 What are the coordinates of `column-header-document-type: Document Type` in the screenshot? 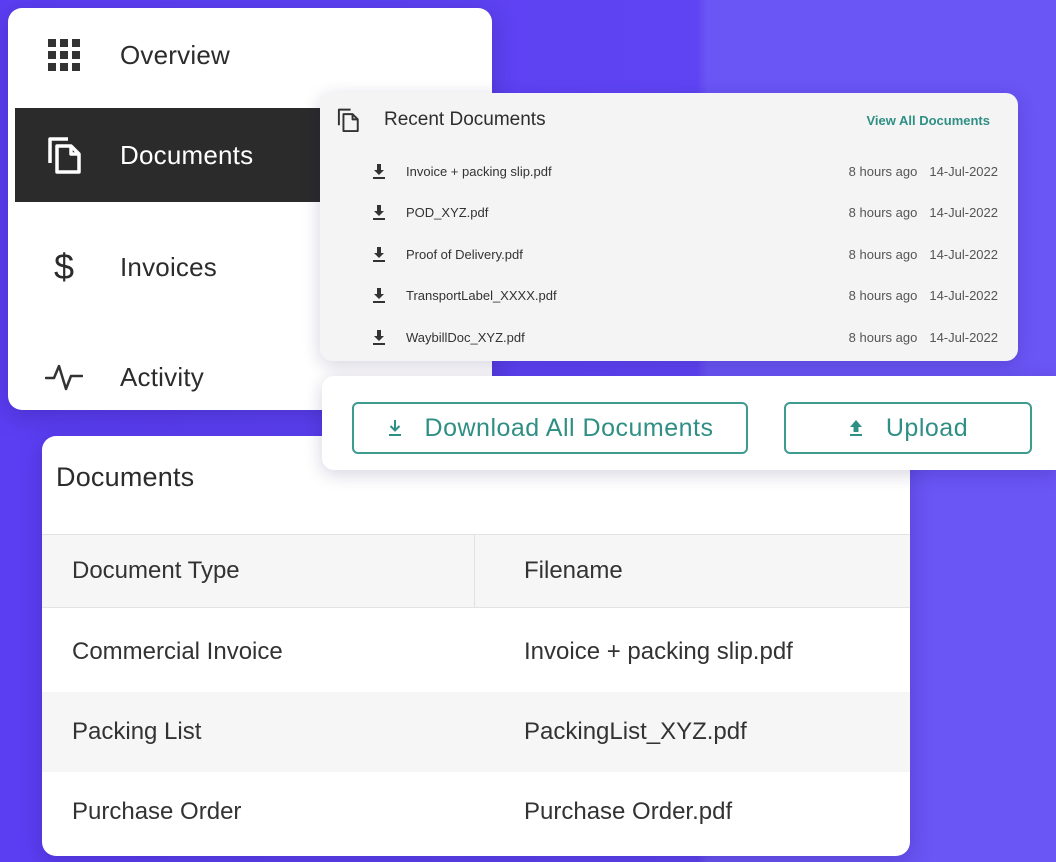 It's located at (156, 571).